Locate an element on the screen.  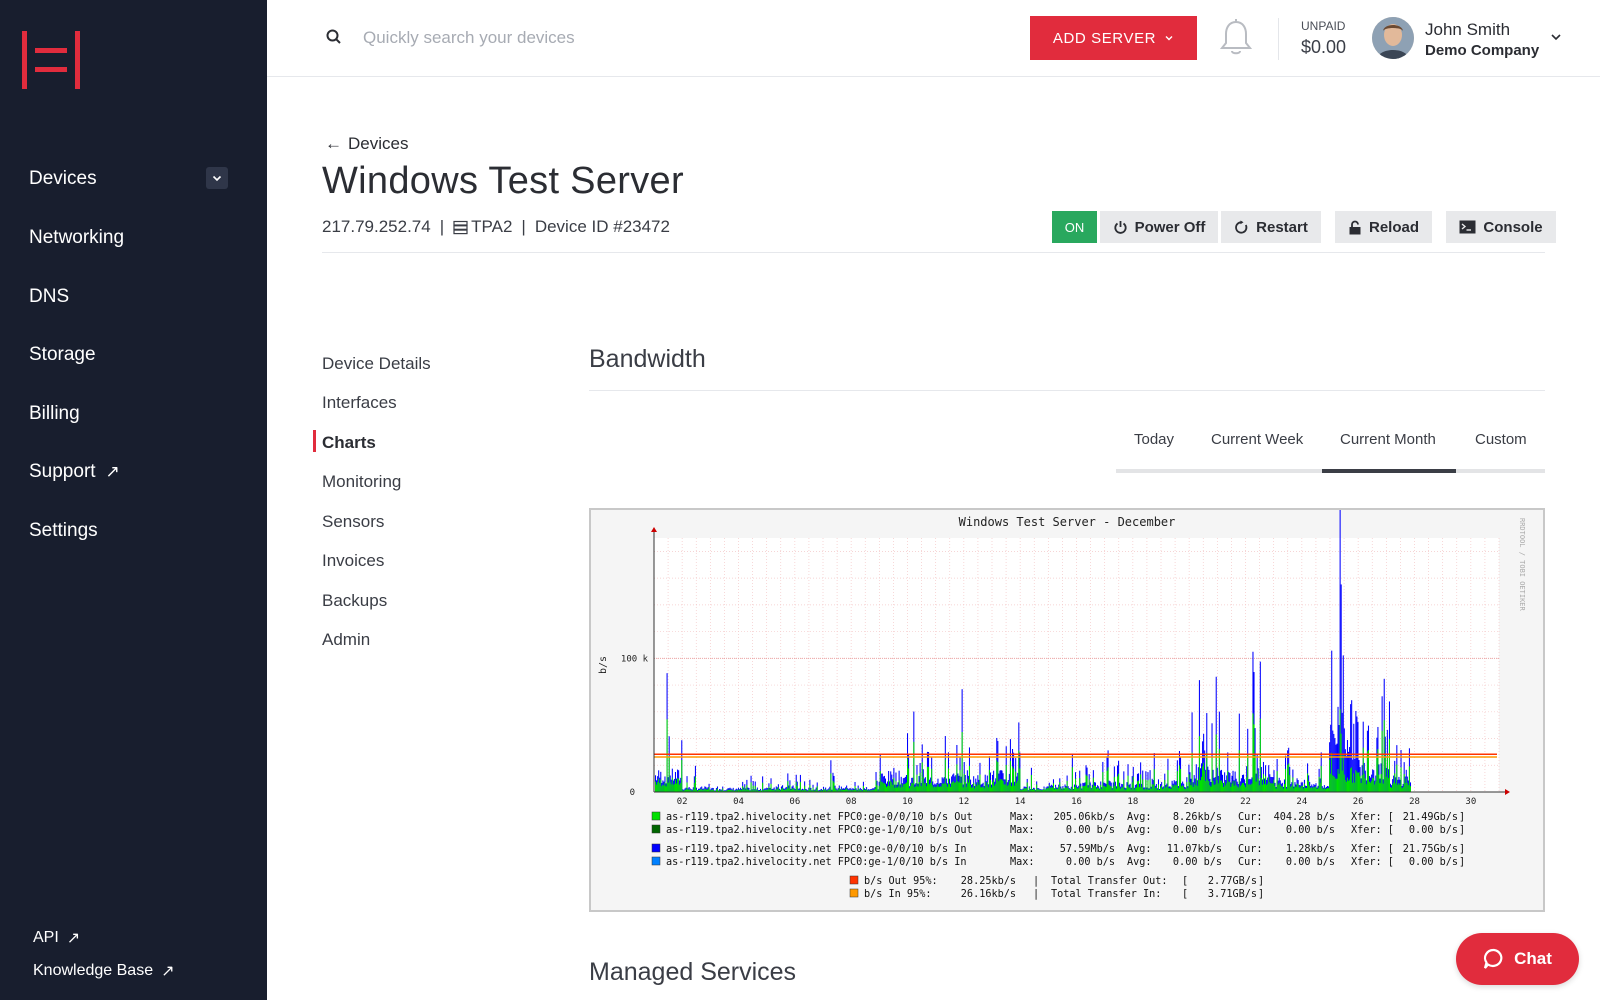
sidebar-item-storage: Storage is located at coordinates (62, 355).